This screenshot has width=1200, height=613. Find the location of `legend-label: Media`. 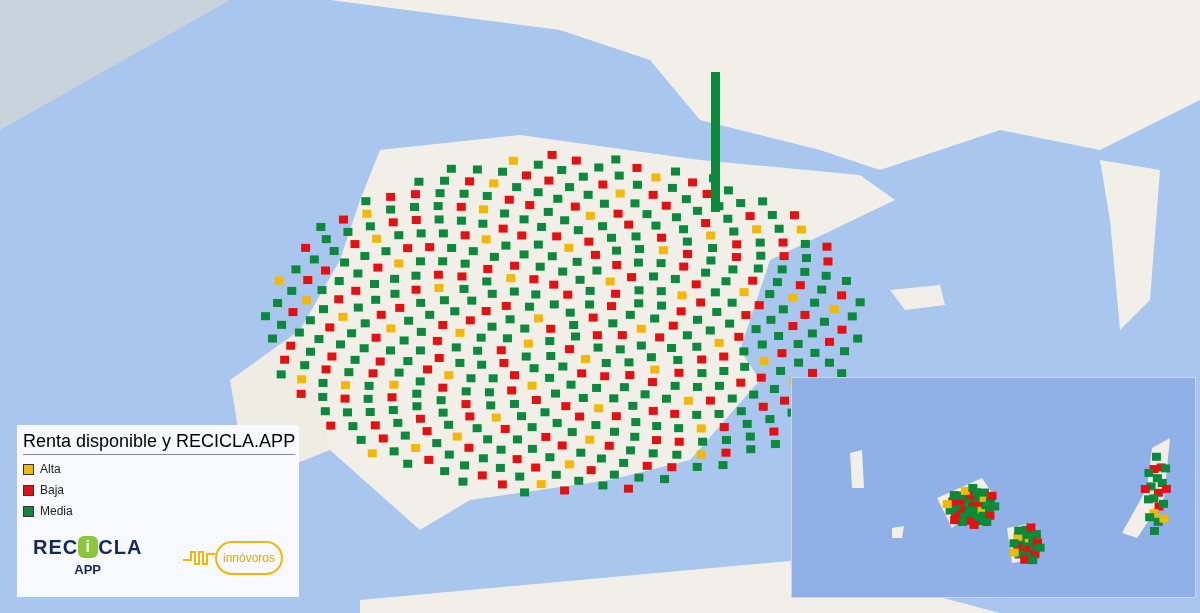

legend-label: Media is located at coordinates (56, 511).